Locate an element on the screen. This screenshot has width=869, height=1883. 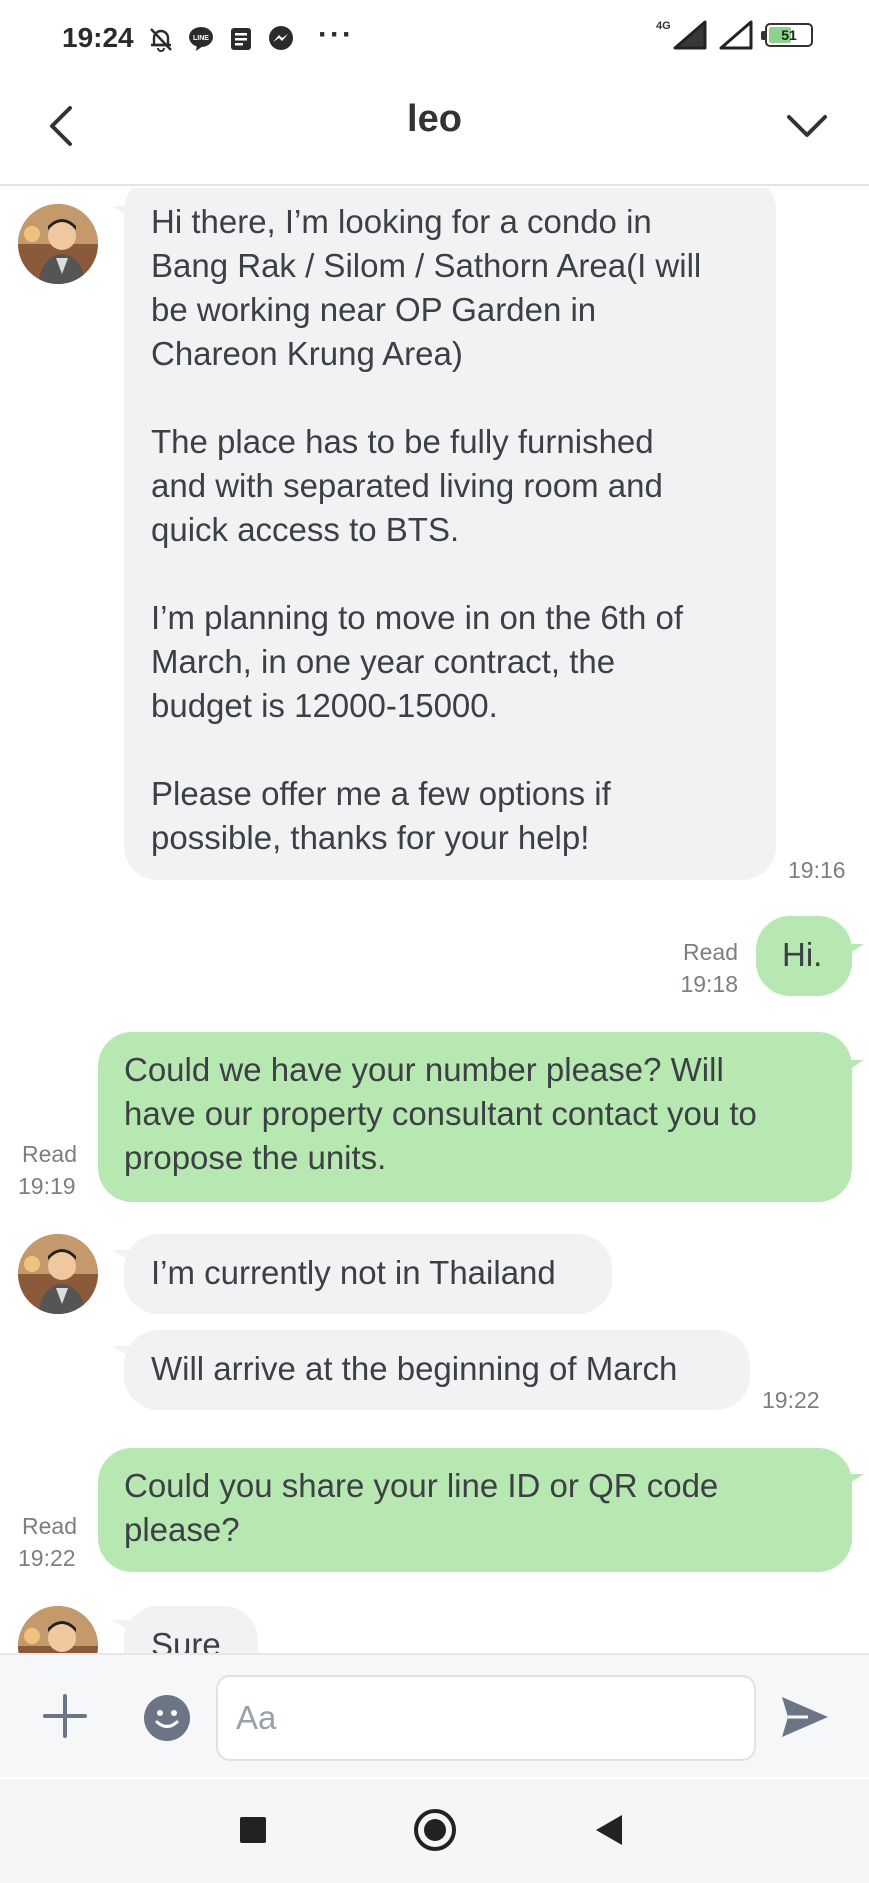
chevron-down-icon is located at coordinates (807, 126).